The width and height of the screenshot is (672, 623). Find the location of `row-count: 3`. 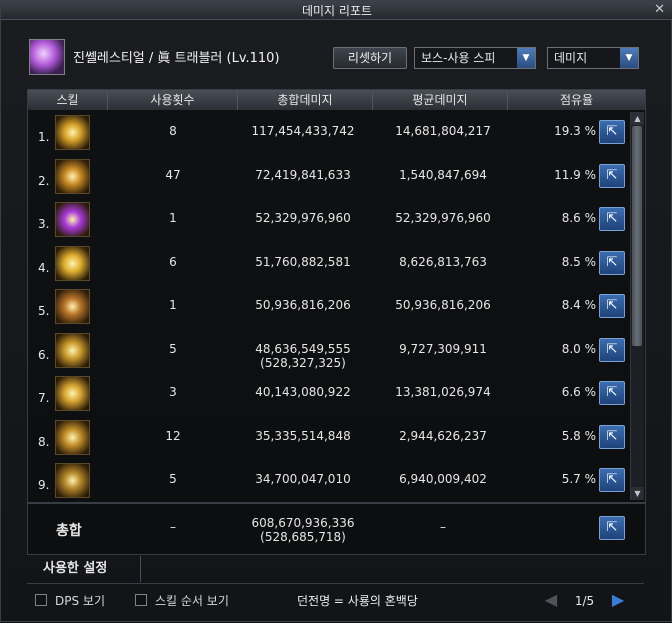

row-count: 3 is located at coordinates (173, 392).